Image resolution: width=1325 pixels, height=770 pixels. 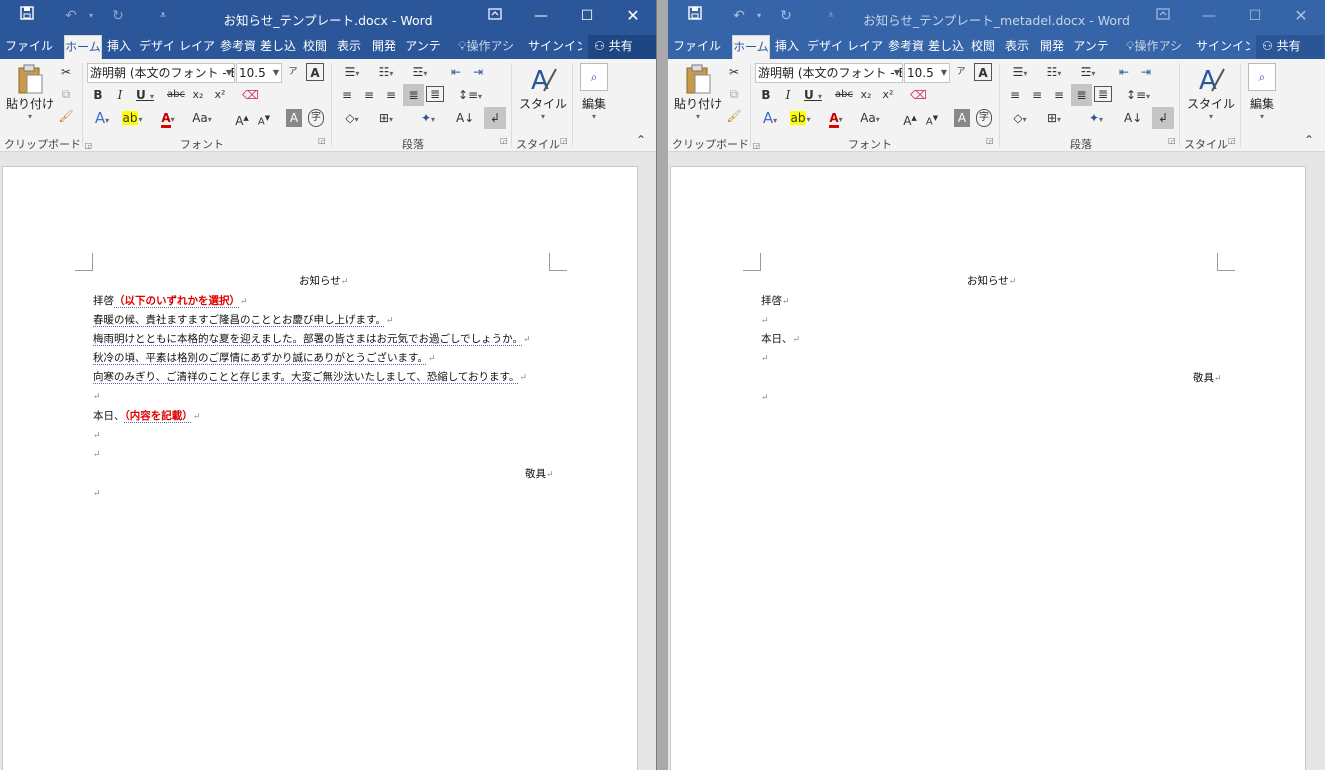 What do you see at coordinates (391, 95) in the screenshot?
I see `align-right-icon: ≡` at bounding box center [391, 95].